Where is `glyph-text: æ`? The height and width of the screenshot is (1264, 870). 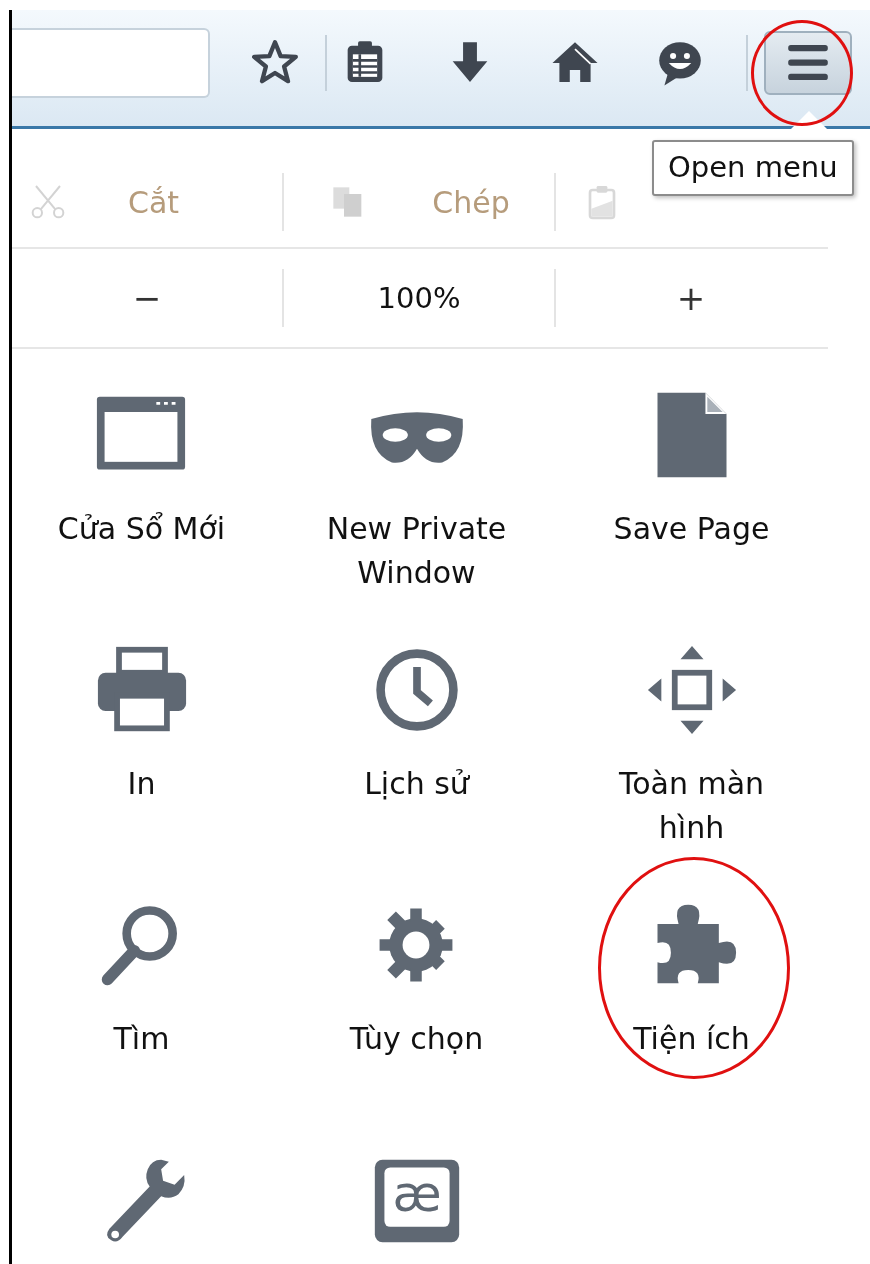
glyph-text: æ is located at coordinates (417, 1194).